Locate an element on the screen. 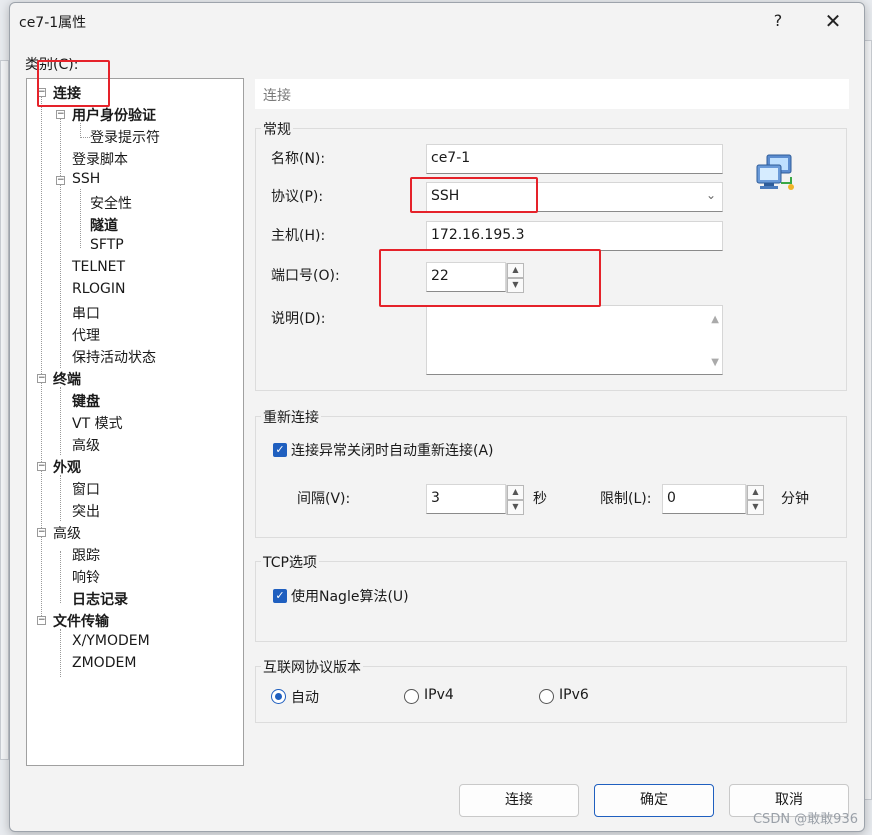 Image resolution: width=872 pixels, height=835 pixels. tree-item-xymodem: X/YMODEM is located at coordinates (111, 641).